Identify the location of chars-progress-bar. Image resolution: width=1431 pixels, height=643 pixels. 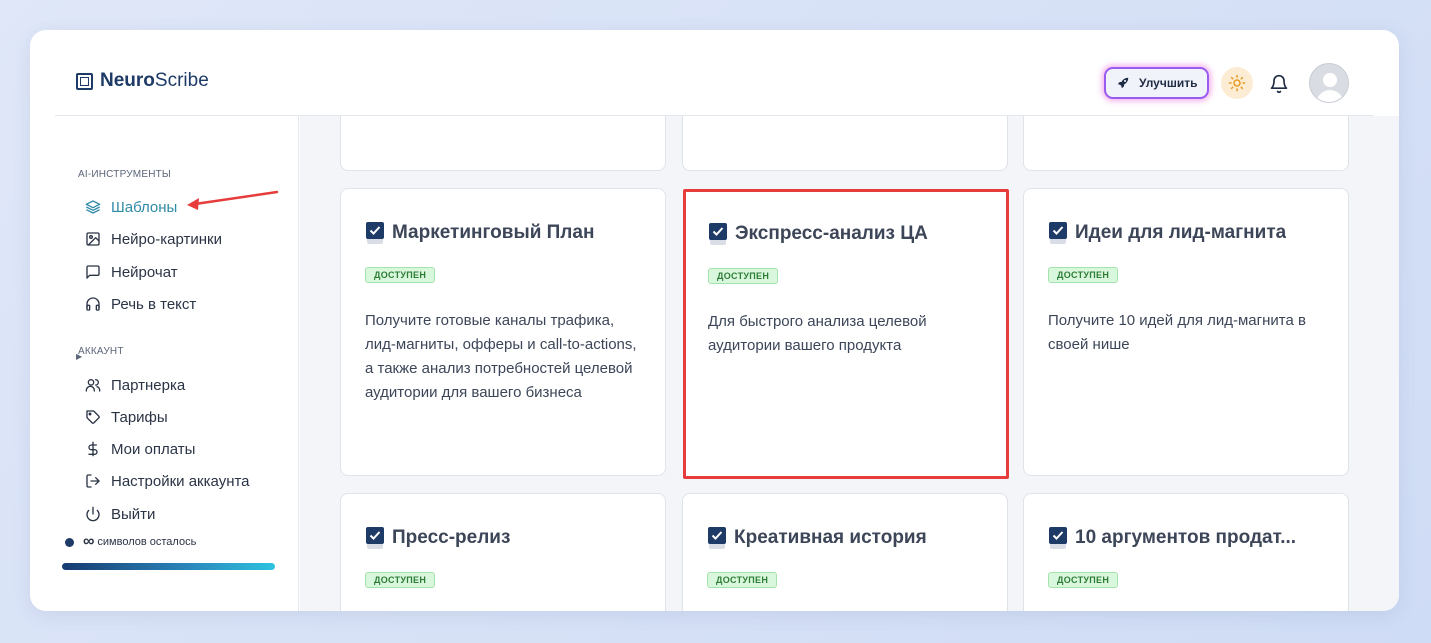
(168, 566).